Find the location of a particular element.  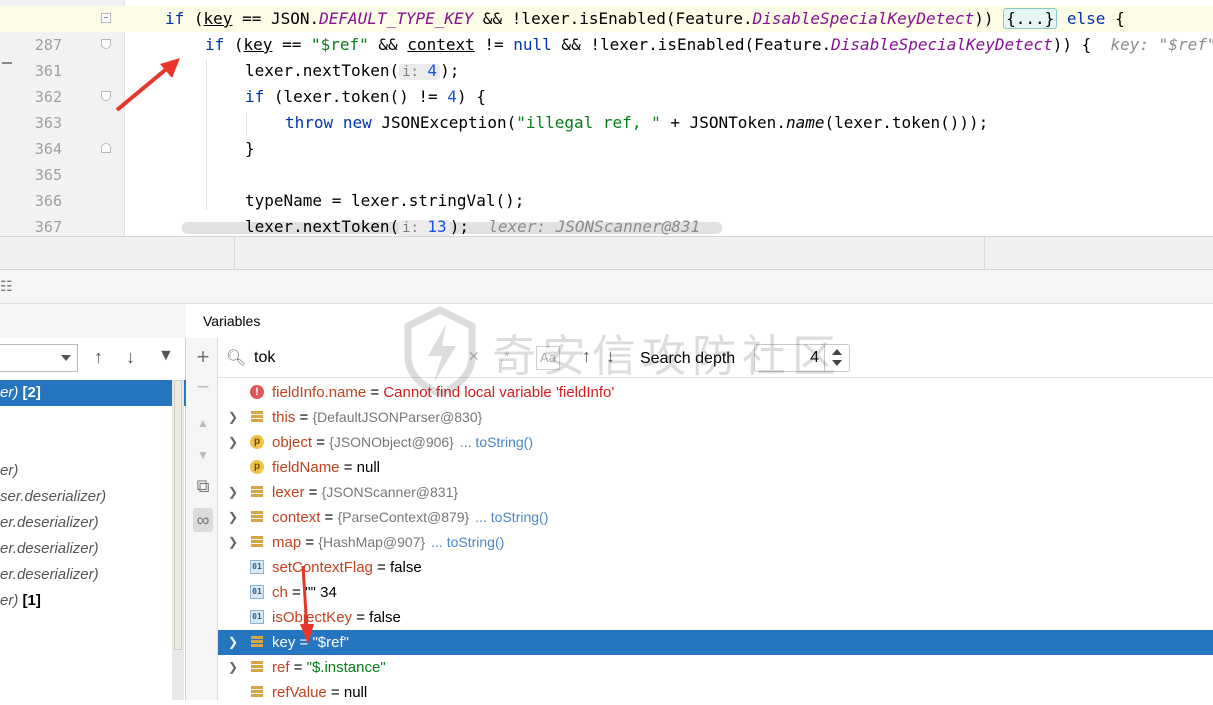

variable-value: Cannot find local variable 'fieldInfo' is located at coordinates (499, 392).